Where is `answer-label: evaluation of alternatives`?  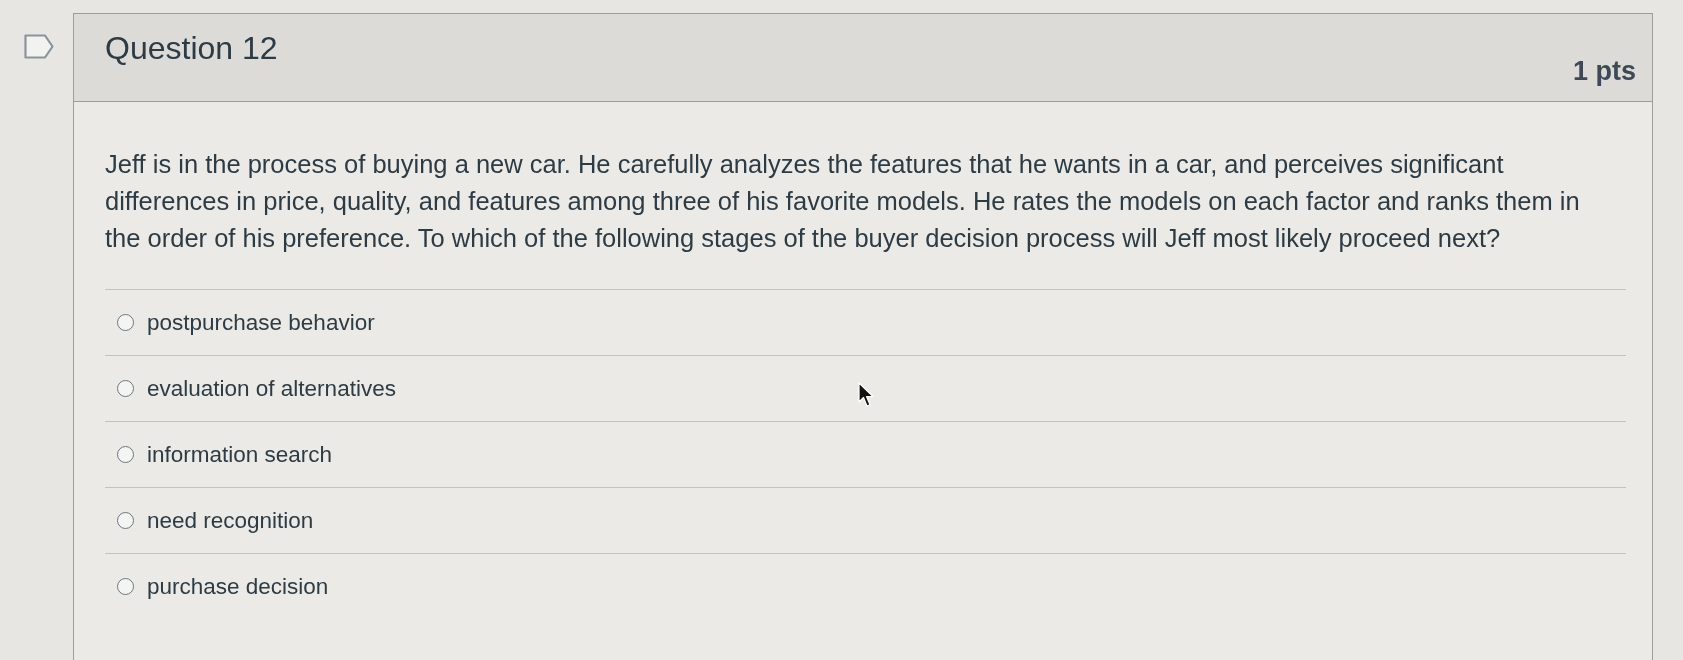
answer-label: evaluation of alternatives is located at coordinates (271, 388).